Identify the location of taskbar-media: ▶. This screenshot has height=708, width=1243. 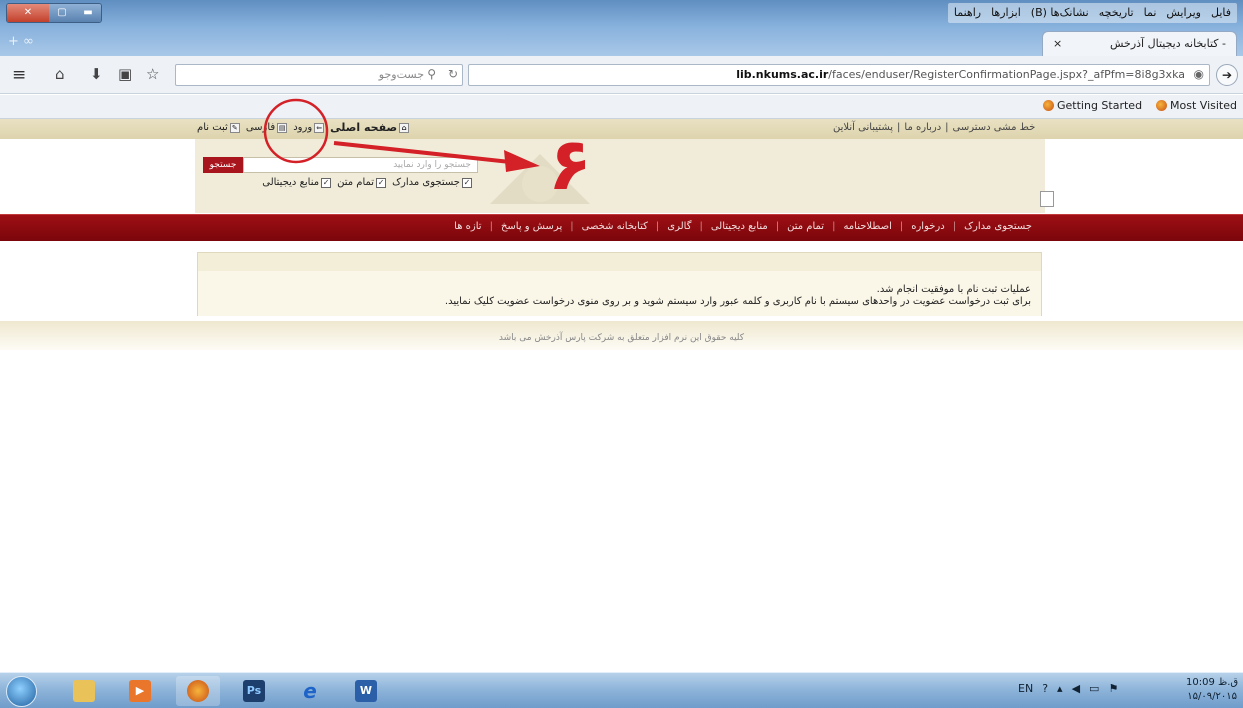
(140, 691).